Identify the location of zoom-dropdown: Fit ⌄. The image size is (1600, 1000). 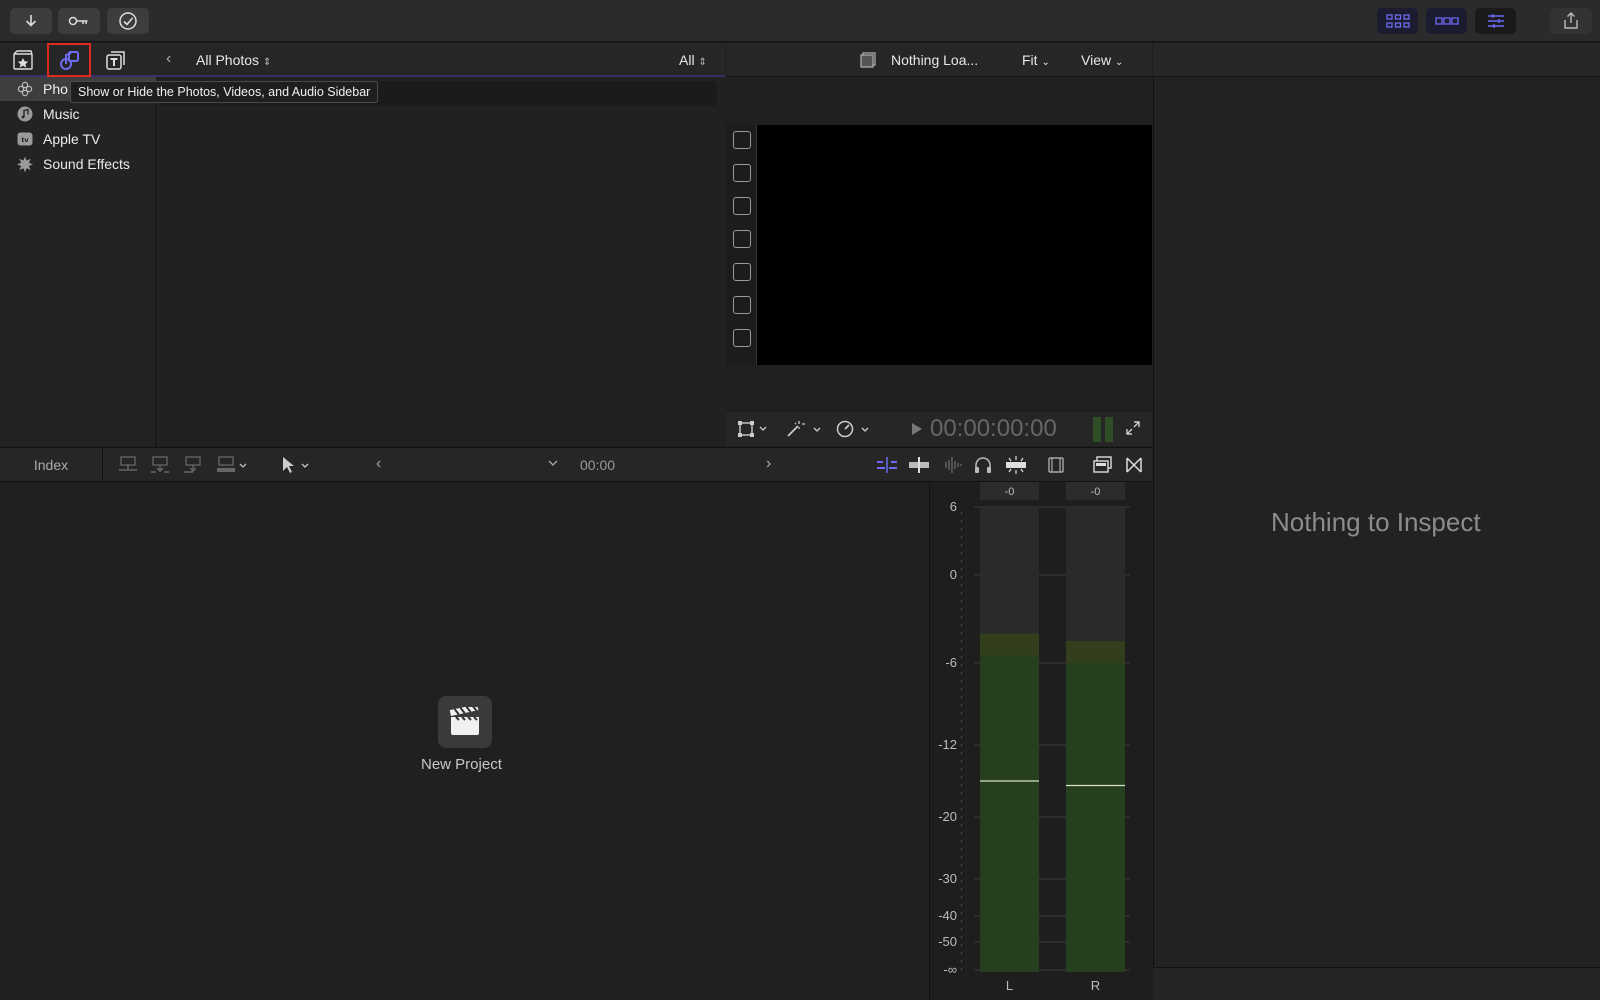
(1036, 60).